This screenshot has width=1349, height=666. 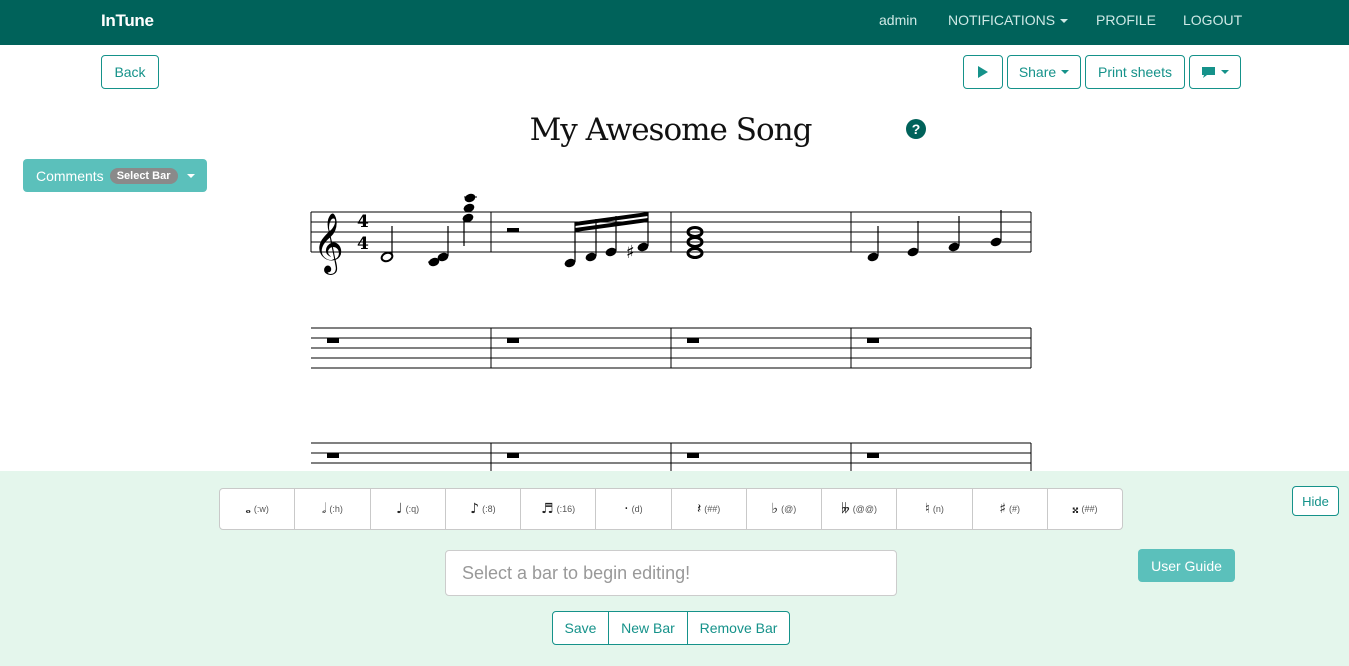 What do you see at coordinates (738, 628) in the screenshot?
I see `remove-bar-button: Remove Bar` at bounding box center [738, 628].